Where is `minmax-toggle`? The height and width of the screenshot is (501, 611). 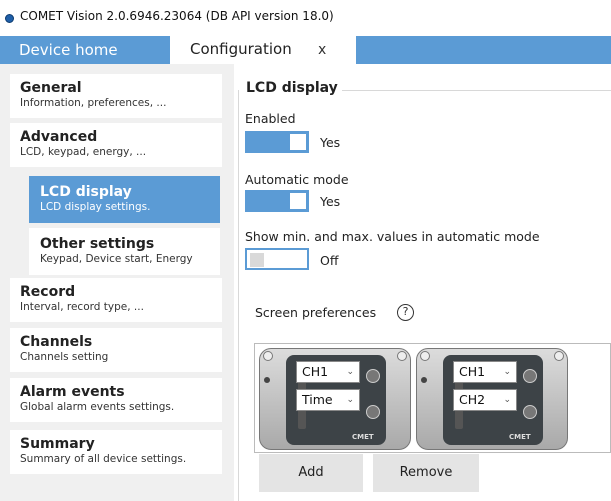 minmax-toggle is located at coordinates (277, 259).